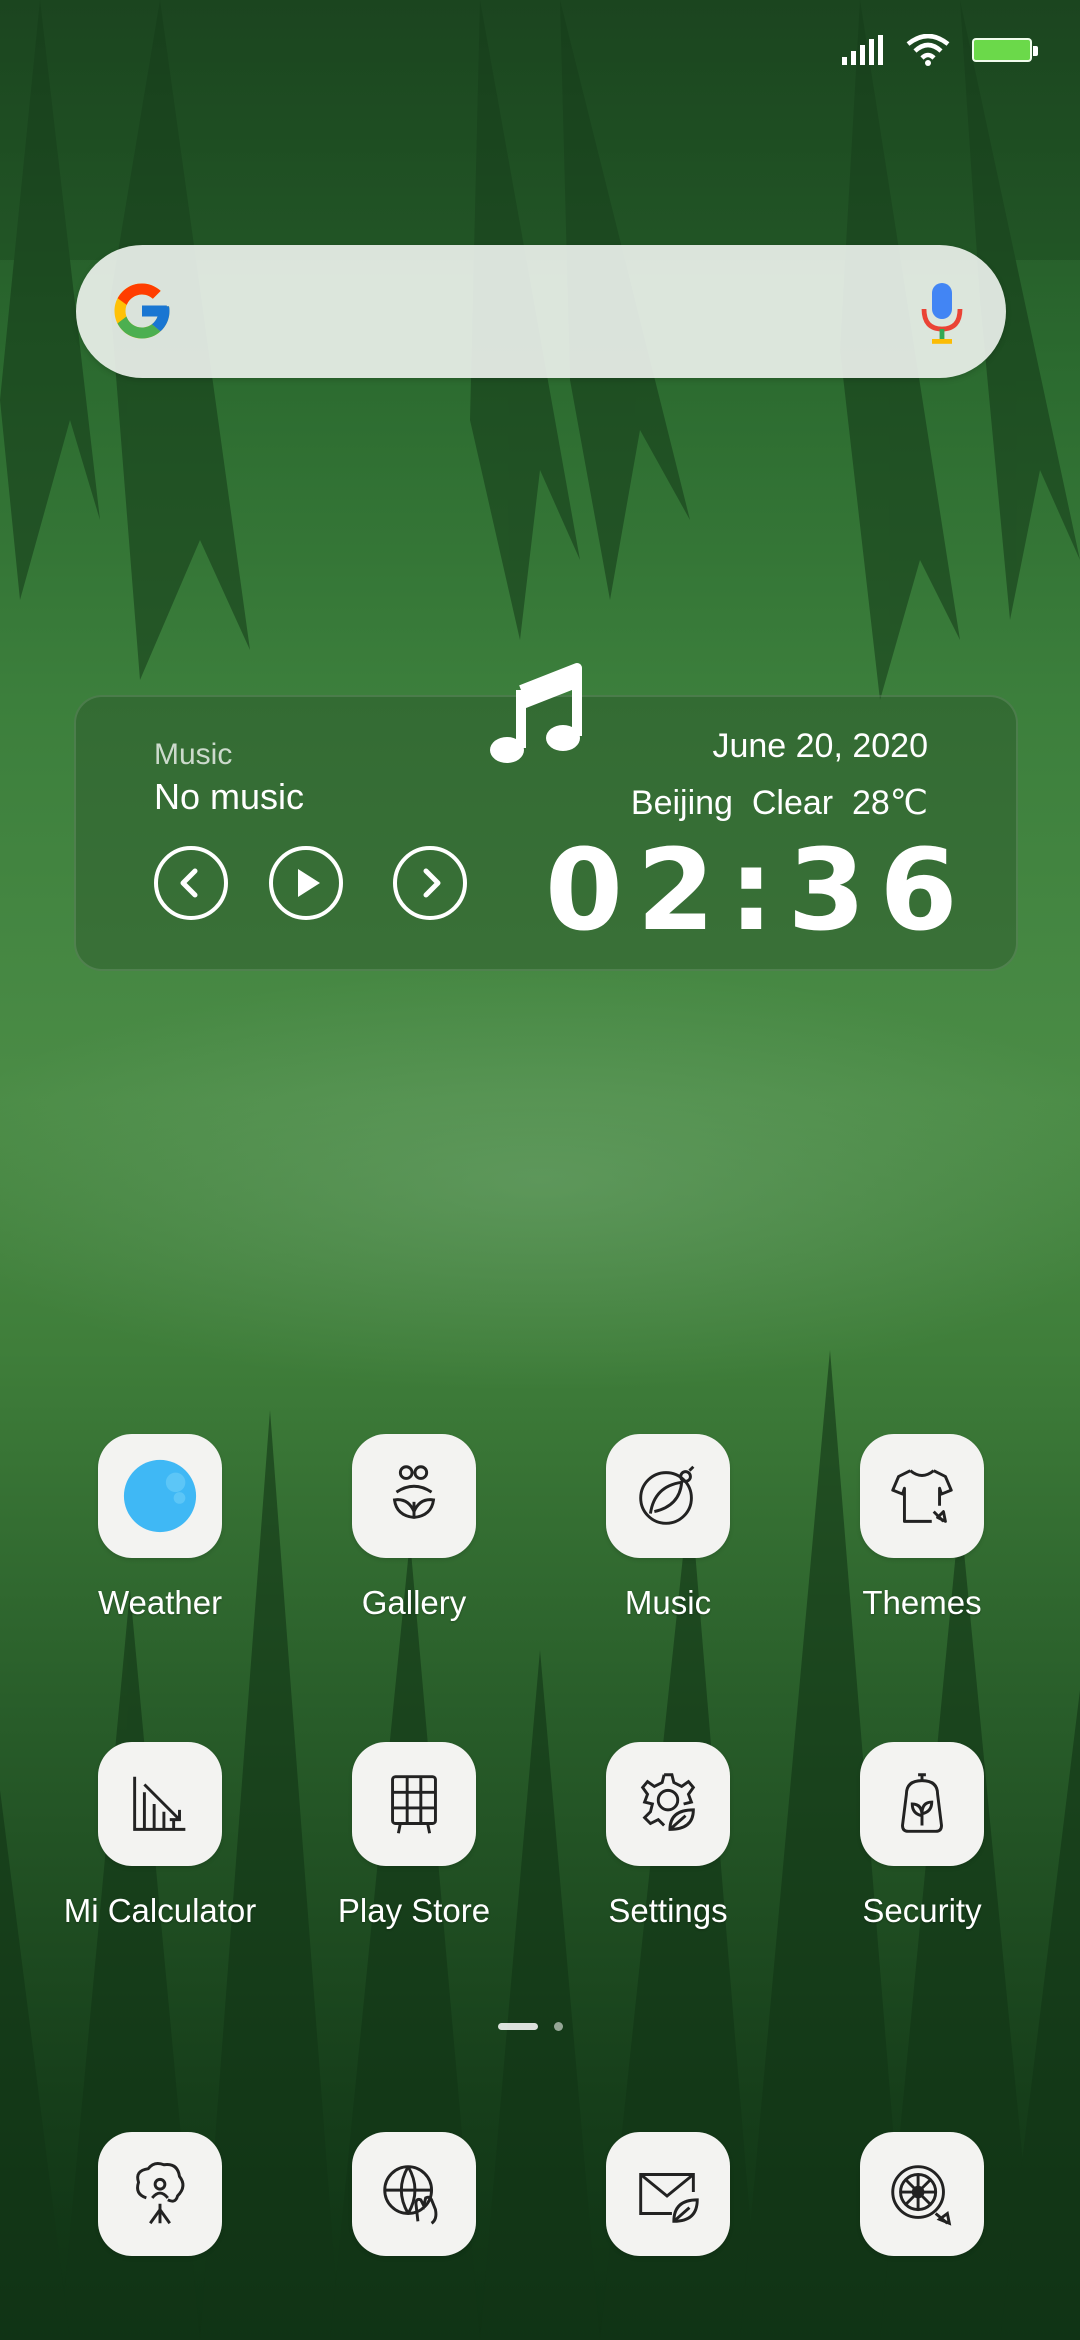  Describe the element at coordinates (862, 50) in the screenshot. I see `signal-icon` at that location.